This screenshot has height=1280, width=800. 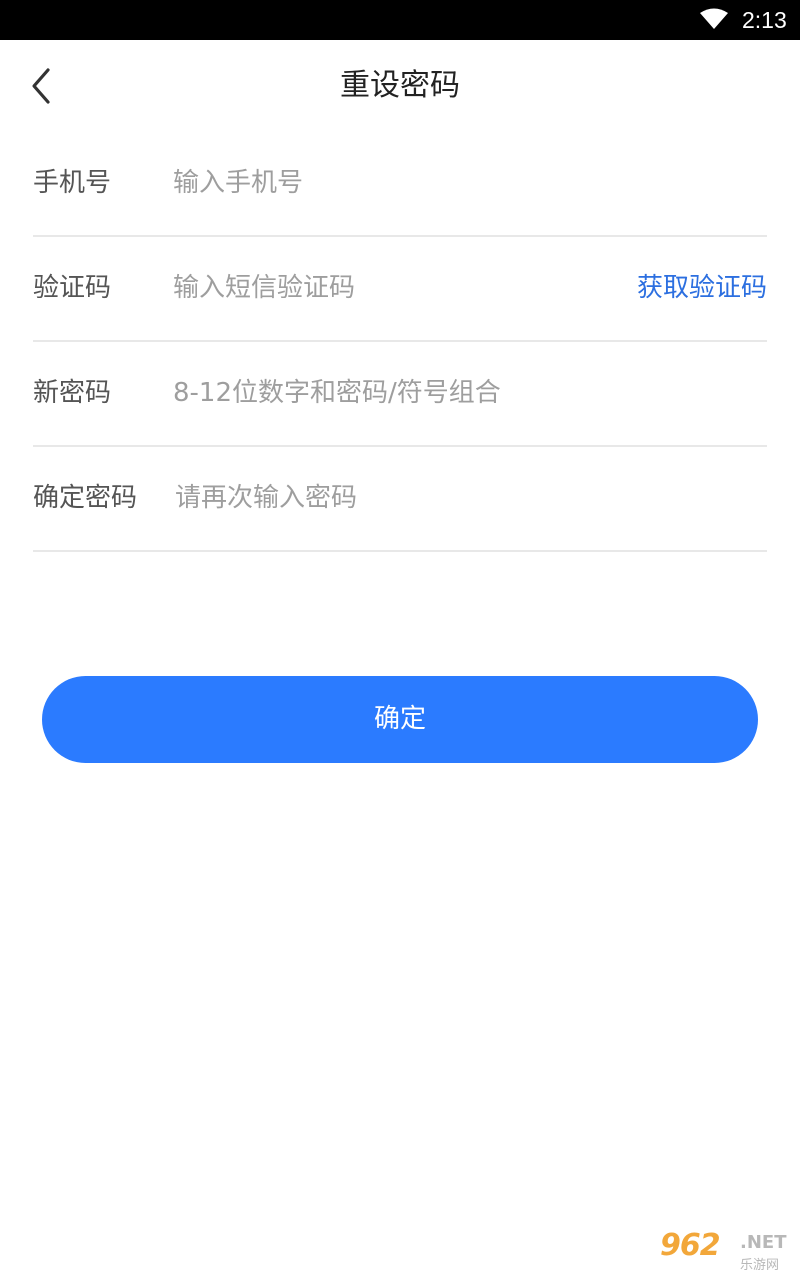 What do you see at coordinates (400, 20) in the screenshot?
I see `status-bar: 2:13` at bounding box center [400, 20].